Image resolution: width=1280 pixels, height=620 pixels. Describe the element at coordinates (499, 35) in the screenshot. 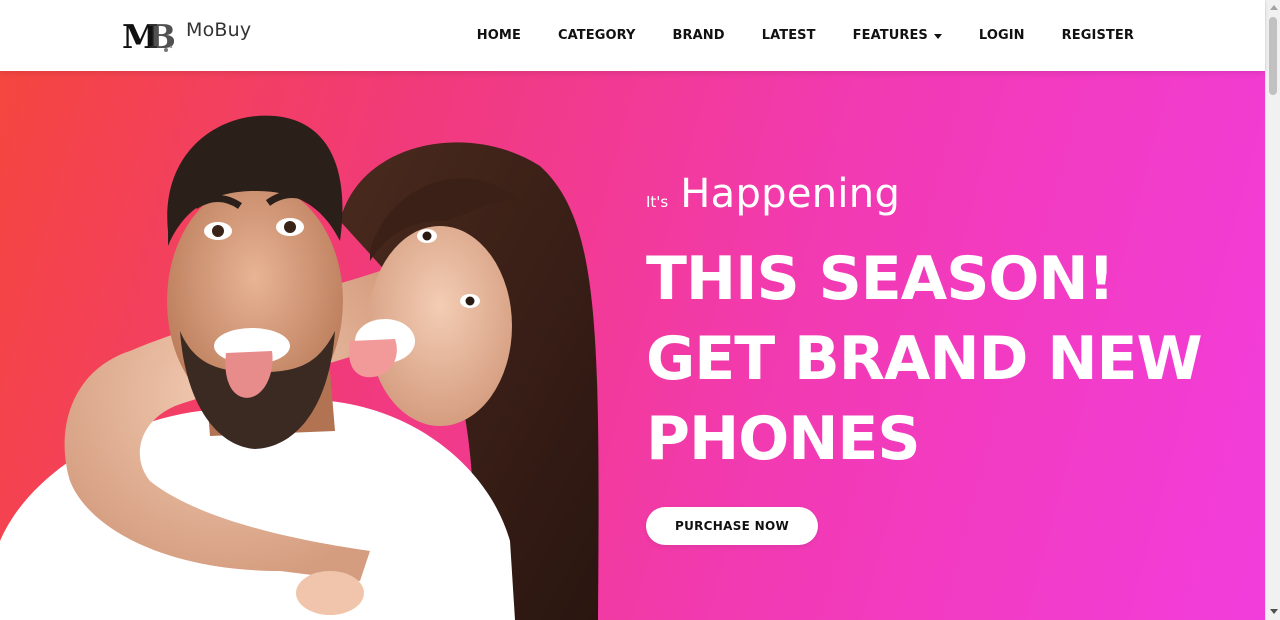

I see `nav-home: HOME` at that location.